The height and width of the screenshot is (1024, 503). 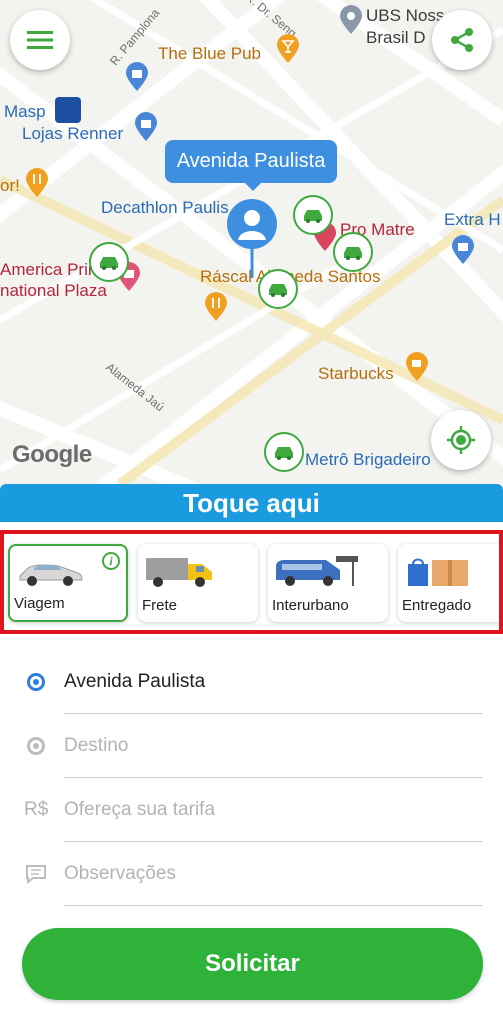 What do you see at coordinates (10, 185) in the screenshot?
I see `poi-label: or!` at bounding box center [10, 185].